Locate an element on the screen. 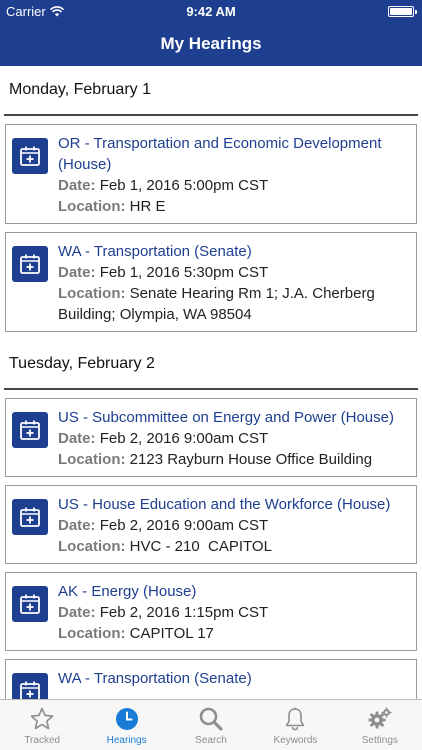 Image resolution: width=422 pixels, height=750 pixels. tab-settings: Settings is located at coordinates (380, 725).